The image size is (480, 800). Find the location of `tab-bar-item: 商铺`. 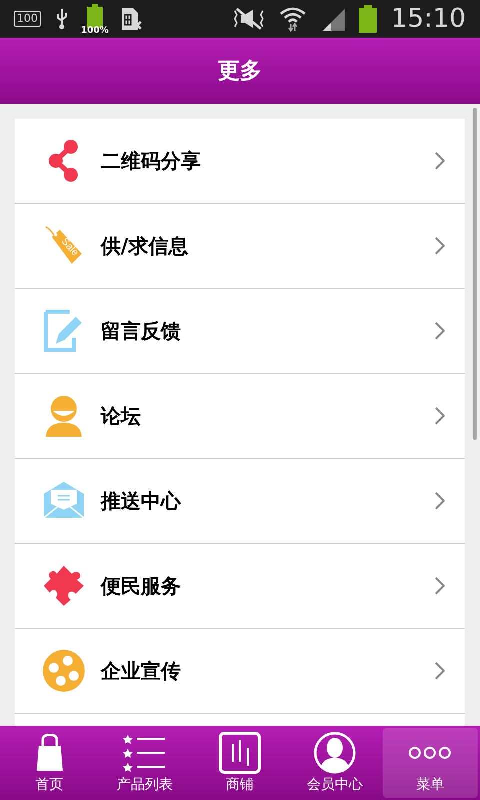

tab-bar-item: 商铺 is located at coordinates (240, 763).